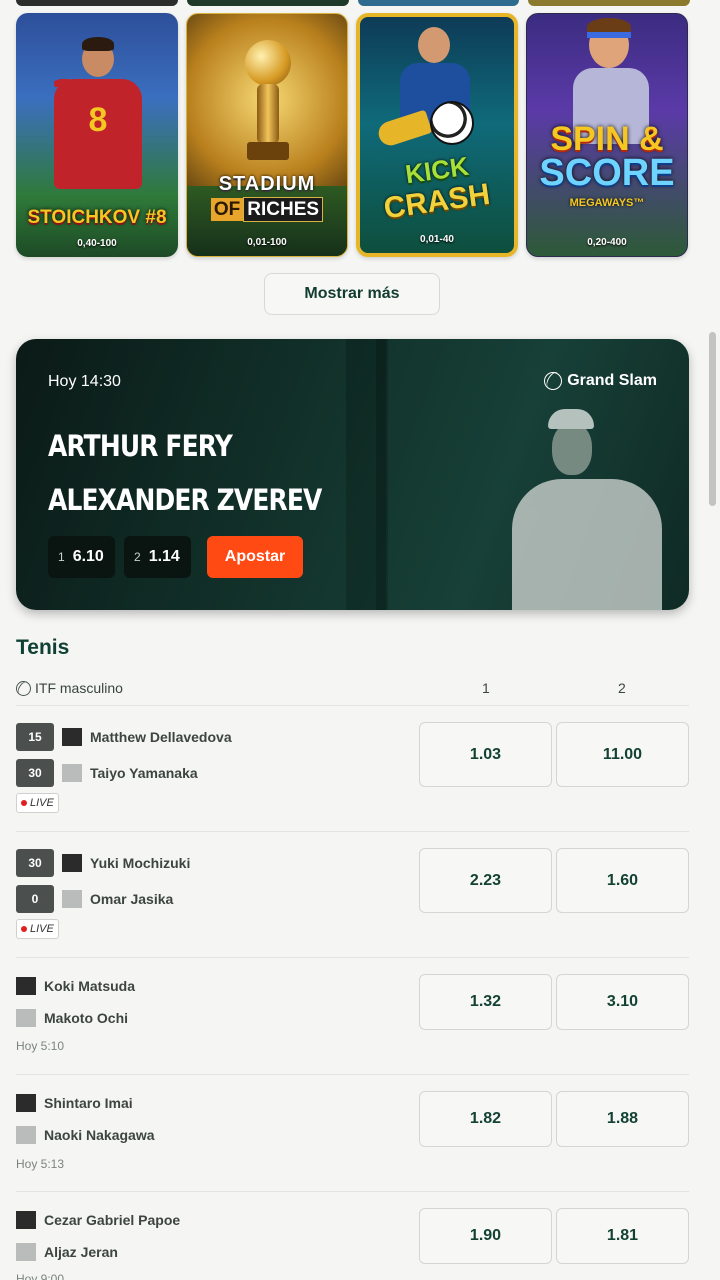  What do you see at coordinates (84, 381) in the screenshot?
I see `match-time: Hoy 14:30` at bounding box center [84, 381].